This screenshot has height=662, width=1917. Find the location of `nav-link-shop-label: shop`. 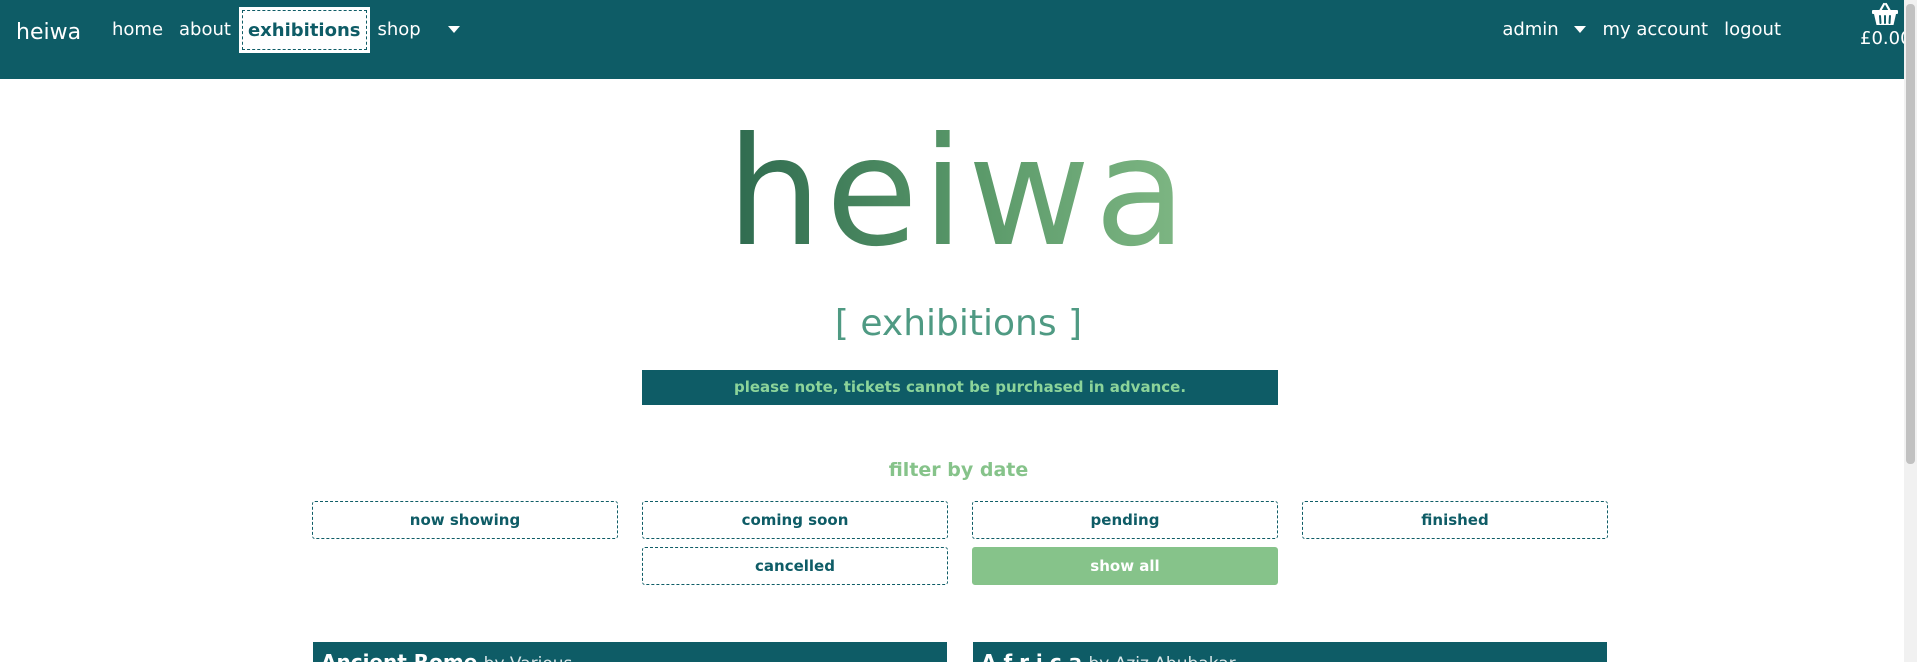

nav-link-shop-label: shop is located at coordinates (399, 29).